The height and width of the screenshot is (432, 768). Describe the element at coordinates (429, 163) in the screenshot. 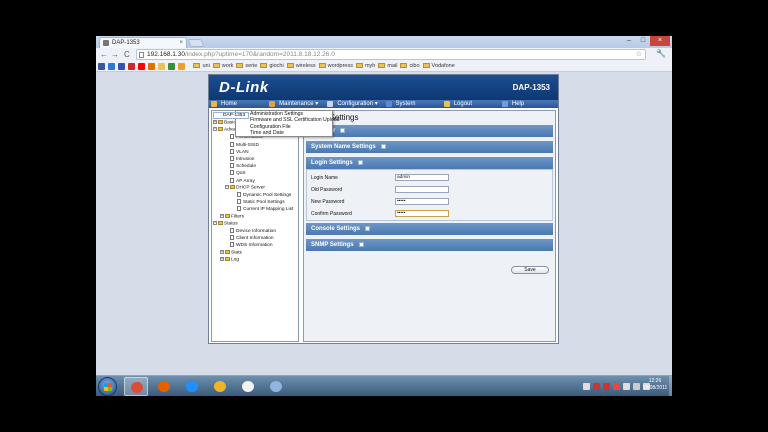

I see `section-login: Login Settings` at that location.